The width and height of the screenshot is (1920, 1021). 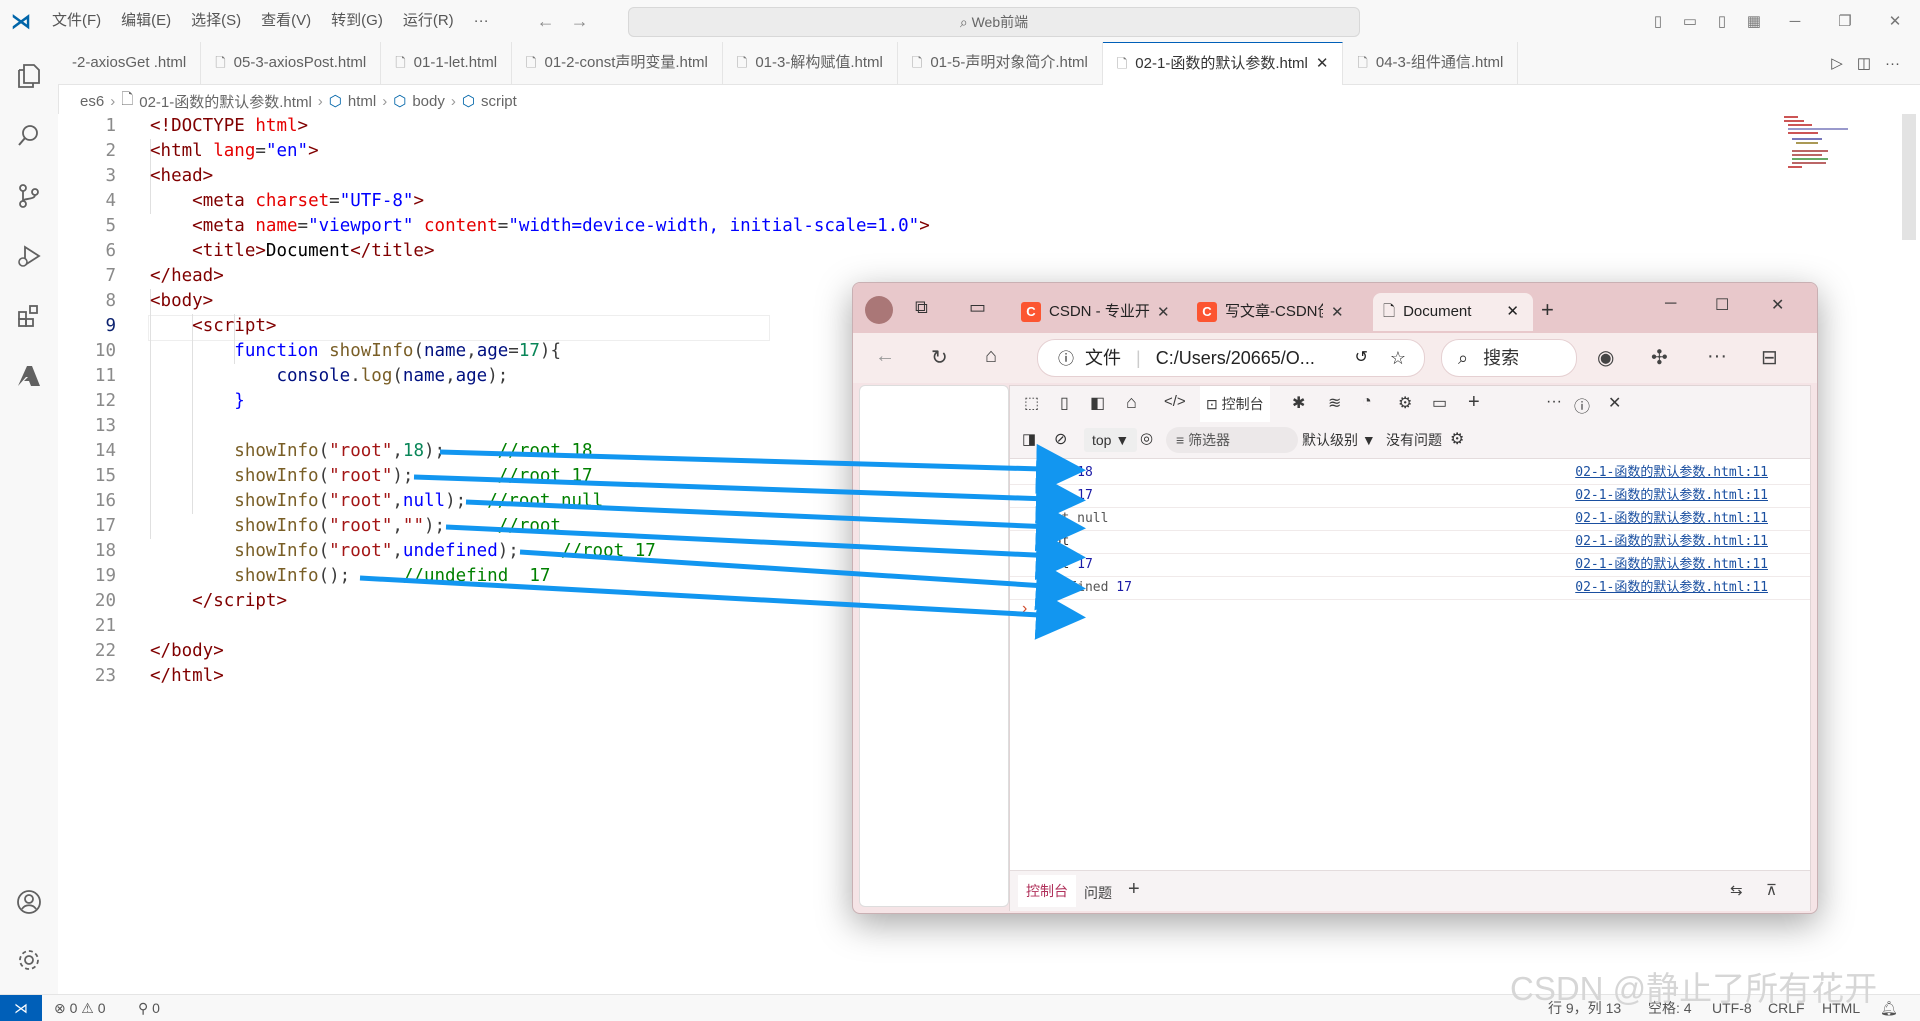 I want to click on minimize-window-icon: ─, so click(x=1795, y=21).